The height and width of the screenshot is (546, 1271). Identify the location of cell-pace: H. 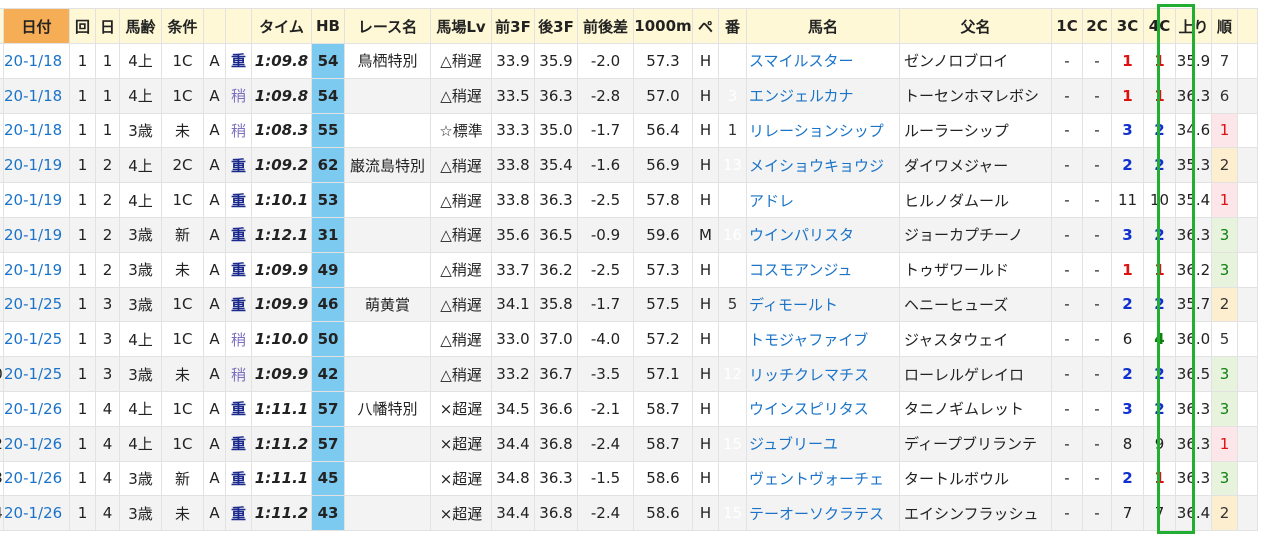
(705, 200).